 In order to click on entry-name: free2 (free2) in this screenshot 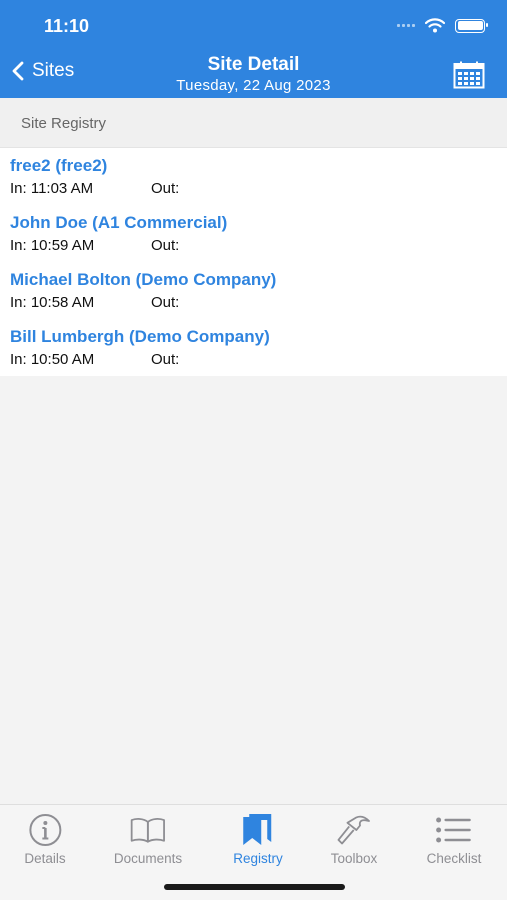, I will do `click(59, 165)`.